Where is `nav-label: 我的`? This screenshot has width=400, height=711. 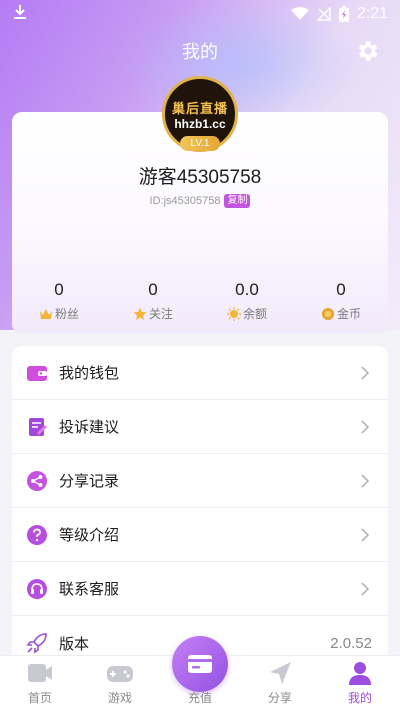
nav-label: 我的 is located at coordinates (359, 698).